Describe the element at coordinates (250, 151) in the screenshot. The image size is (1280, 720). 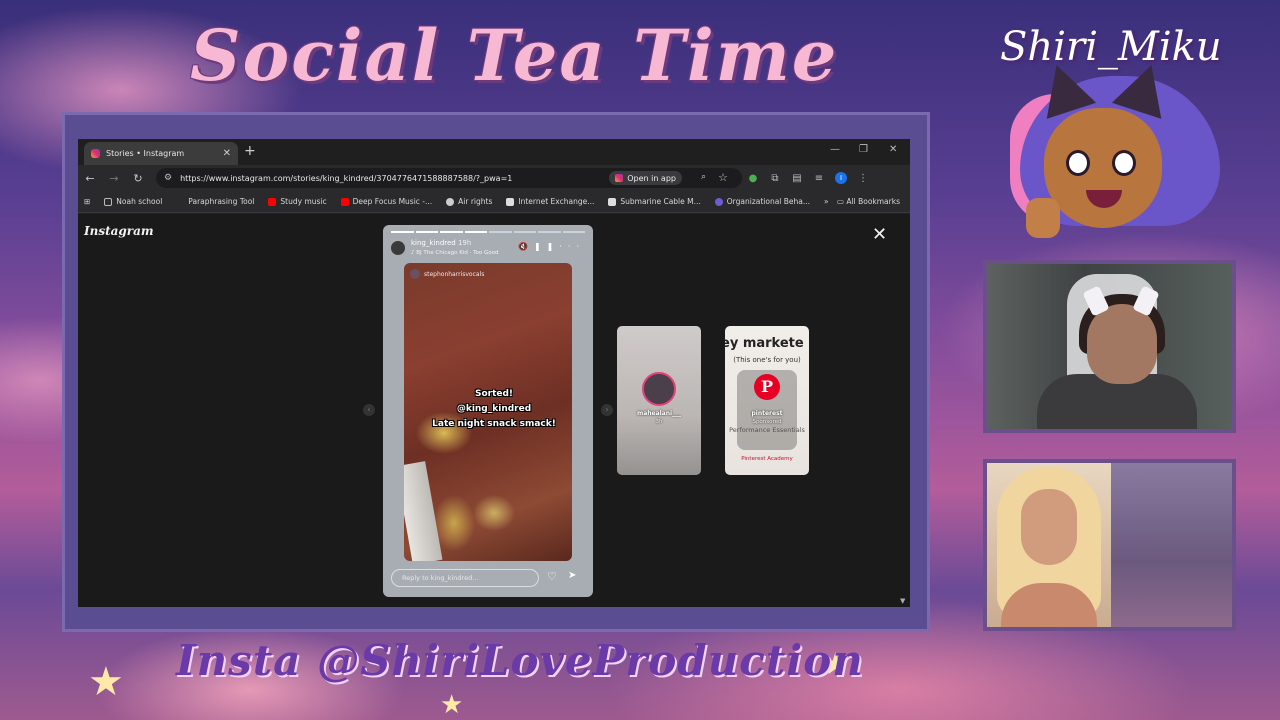
I see `new-tab-button: +` at that location.